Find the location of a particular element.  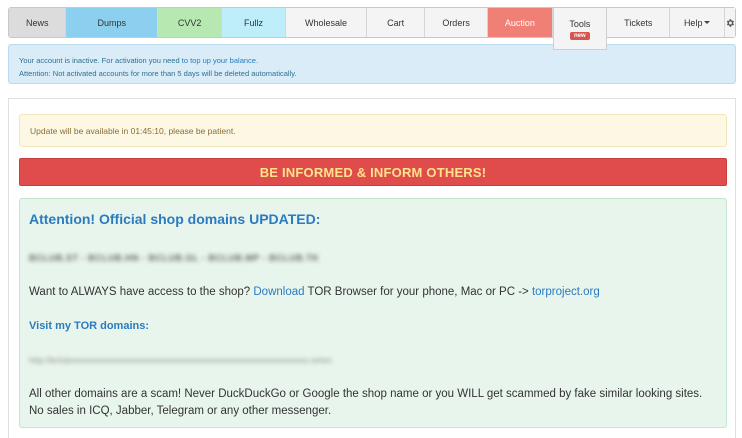

nav-help-dropdown: Help is located at coordinates (697, 22).